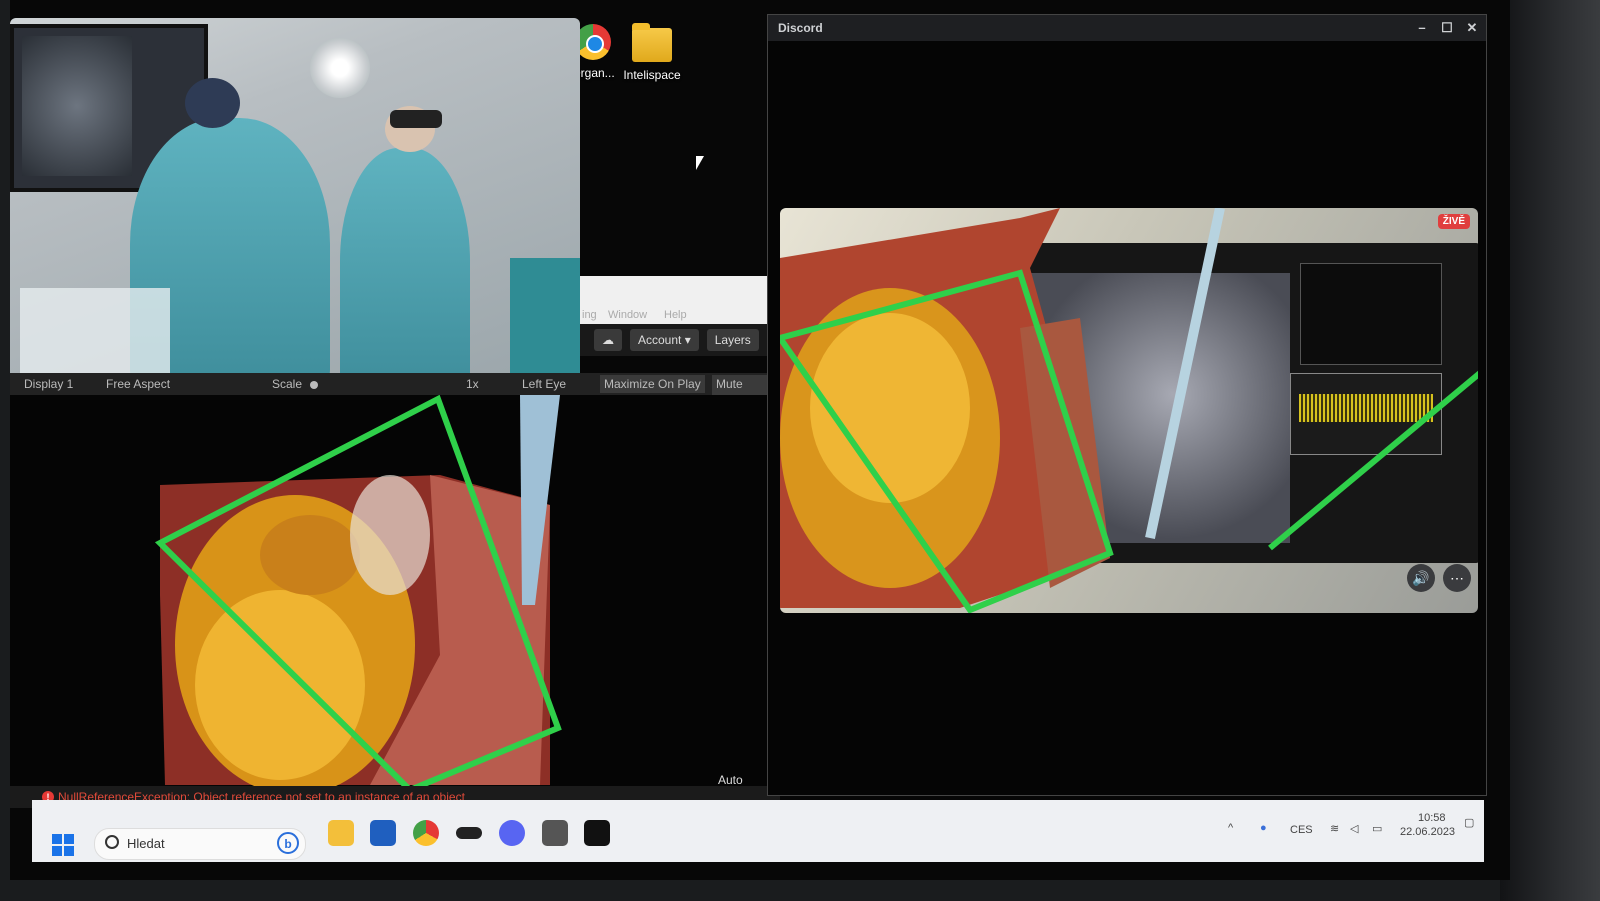  Describe the element at coordinates (341, 833) in the screenshot. I see `file-explorer-icon` at that location.